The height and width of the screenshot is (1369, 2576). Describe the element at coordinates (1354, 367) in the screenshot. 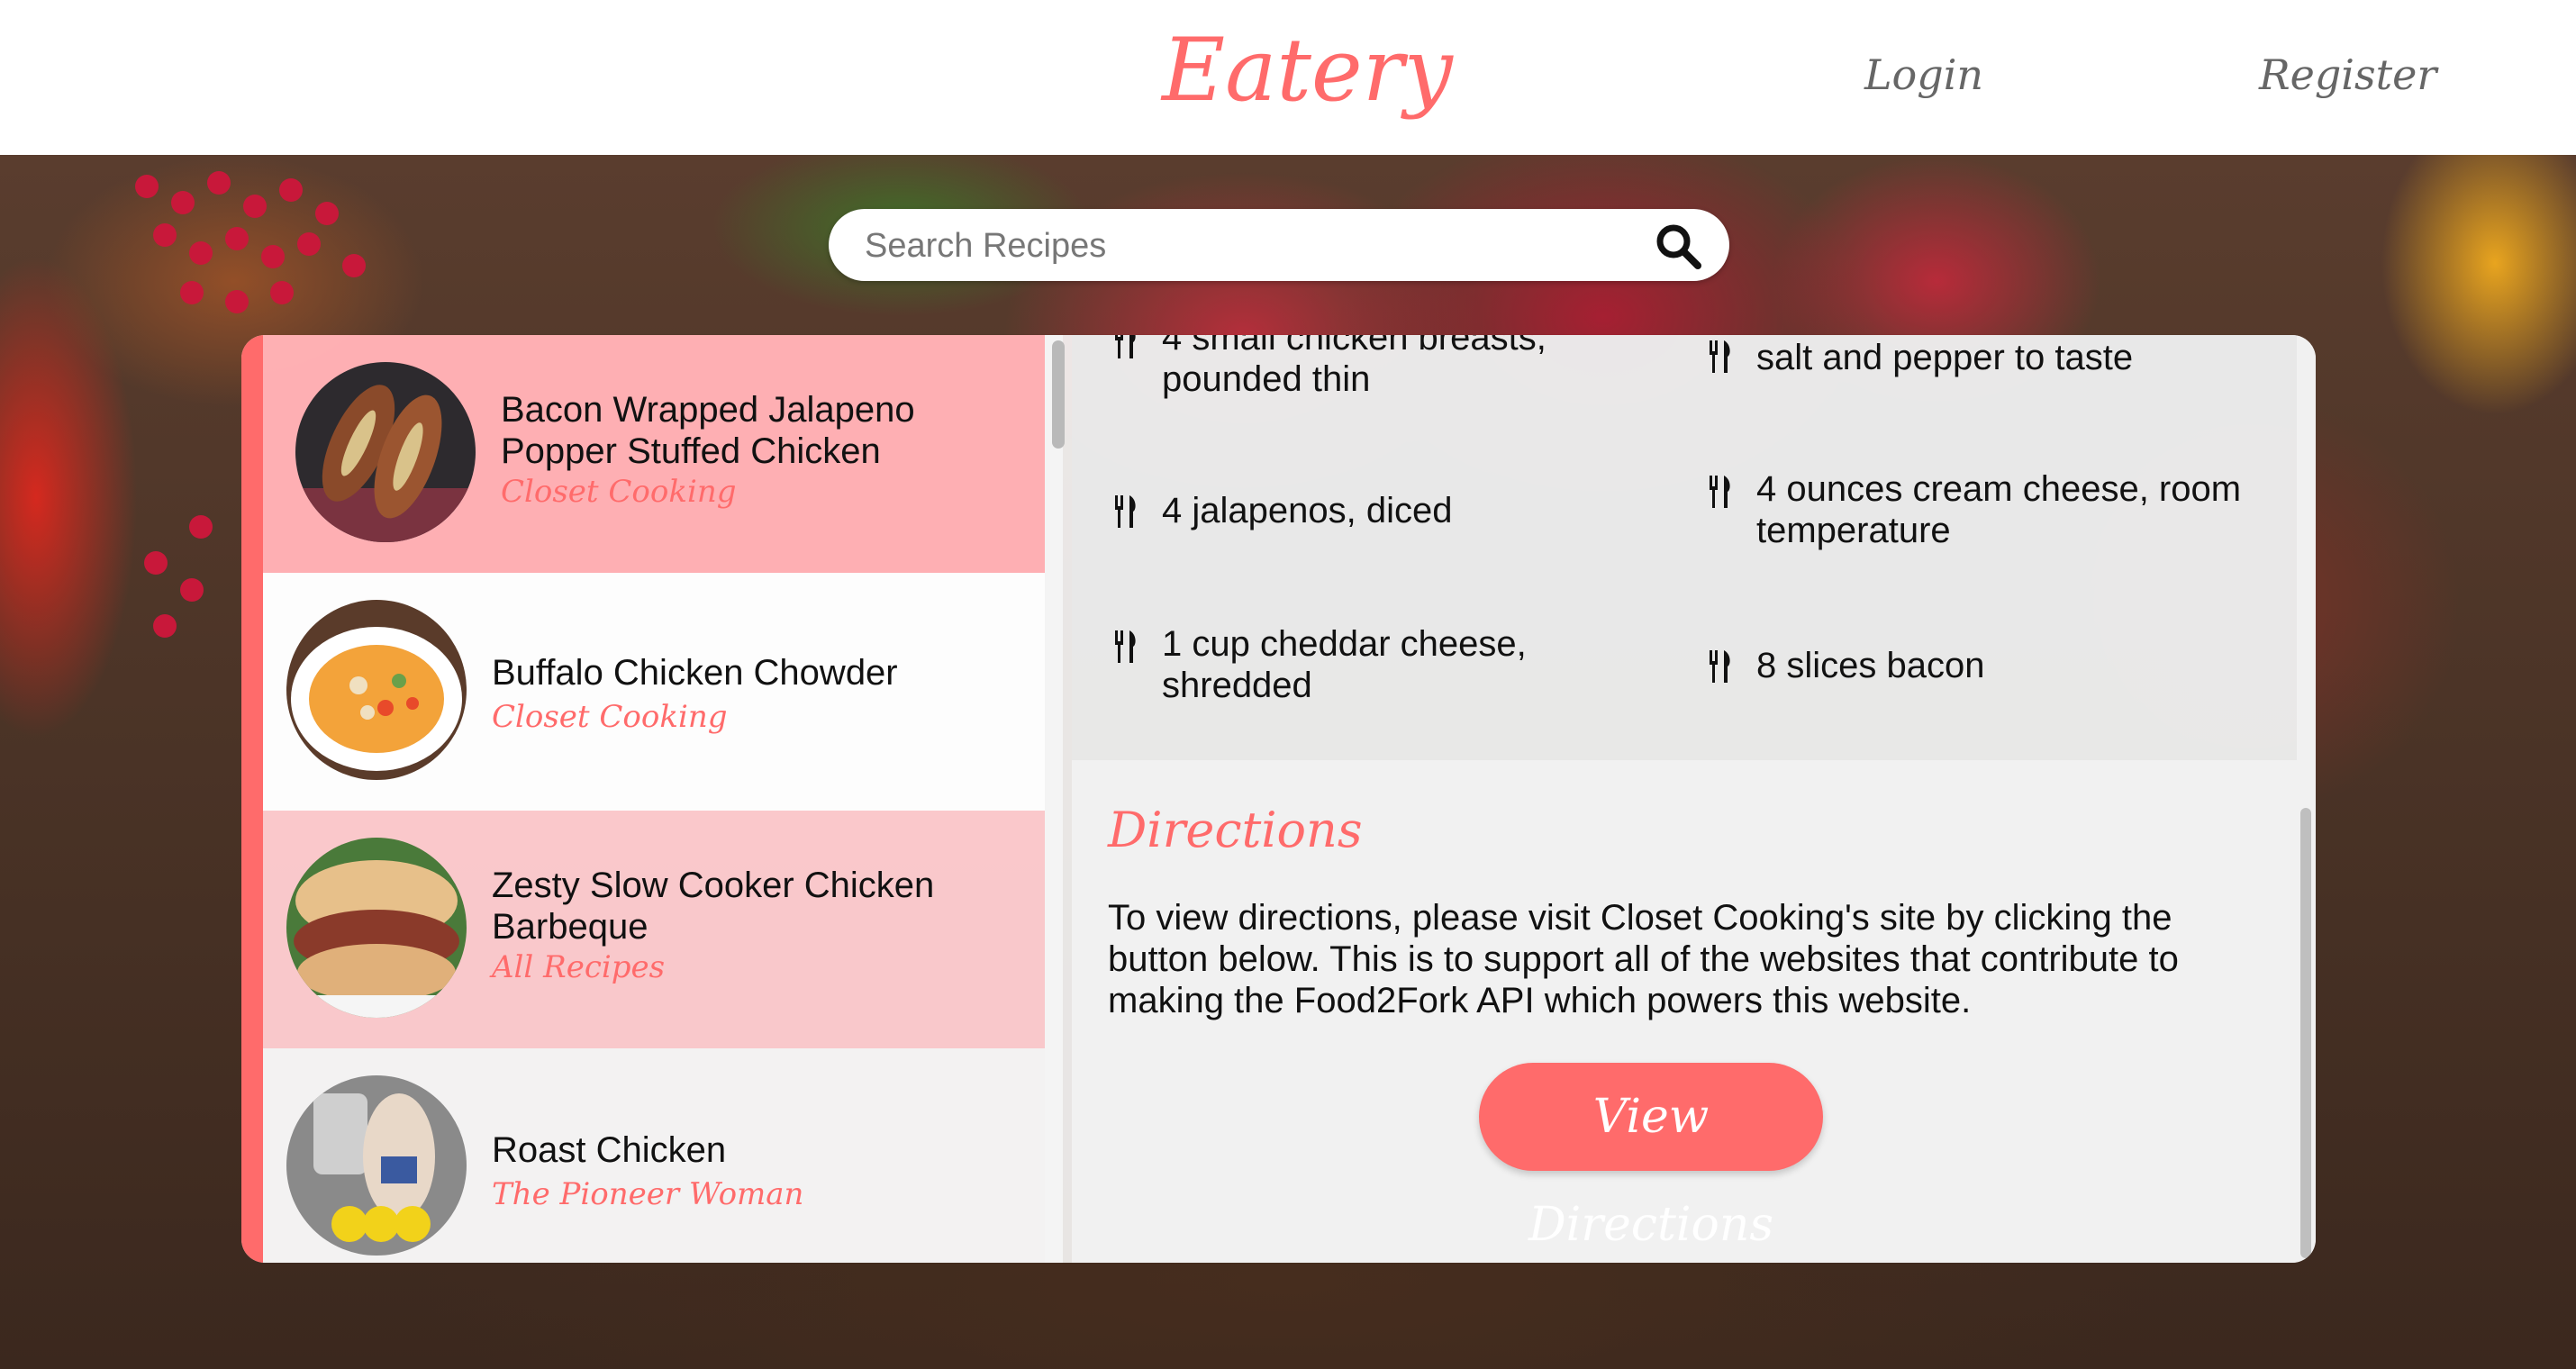

I see `ingredient-item: 4 small chicken breasts, pounded thin` at that location.